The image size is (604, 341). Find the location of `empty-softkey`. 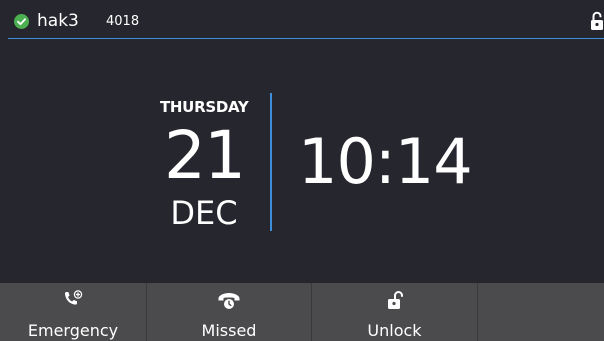

empty-softkey is located at coordinates (541, 312).